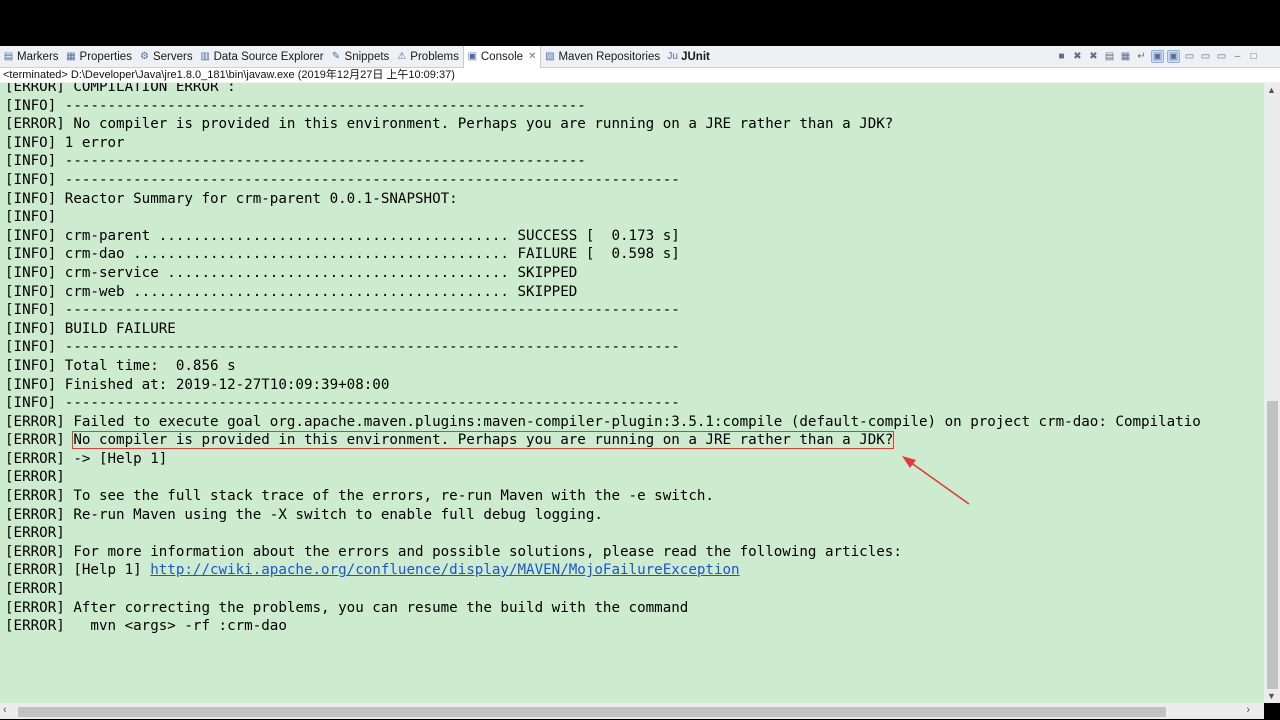 The image size is (1280, 720). What do you see at coordinates (1248, 710) in the screenshot?
I see `scroll-right-icon: ›` at bounding box center [1248, 710].